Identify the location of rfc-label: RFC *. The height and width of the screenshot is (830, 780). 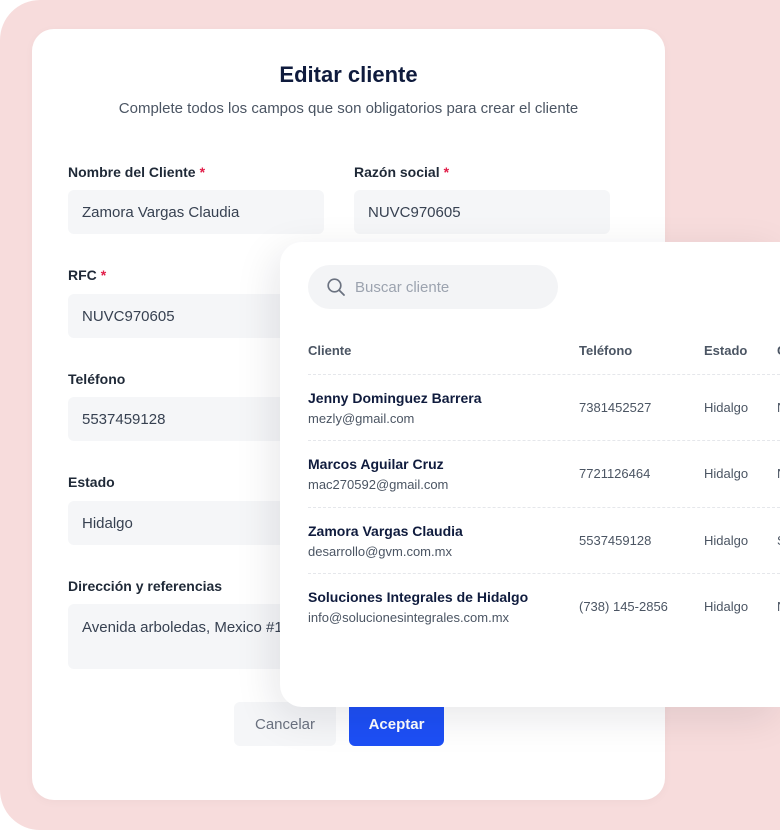
(87, 275).